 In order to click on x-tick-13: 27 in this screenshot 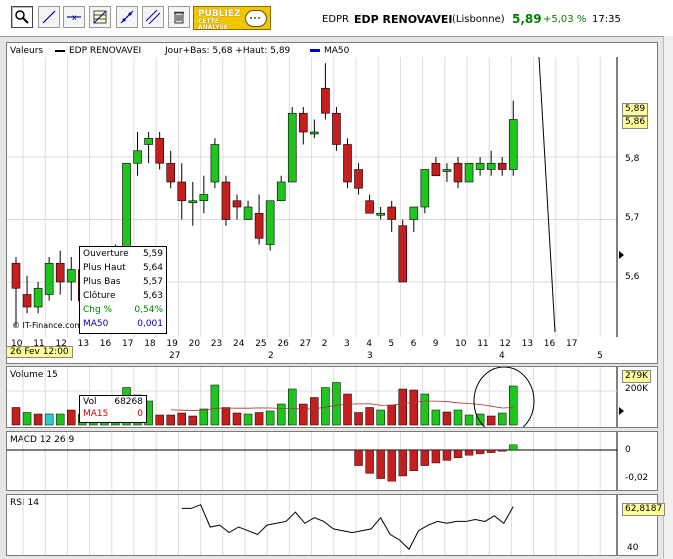, I will do `click(305, 344)`.